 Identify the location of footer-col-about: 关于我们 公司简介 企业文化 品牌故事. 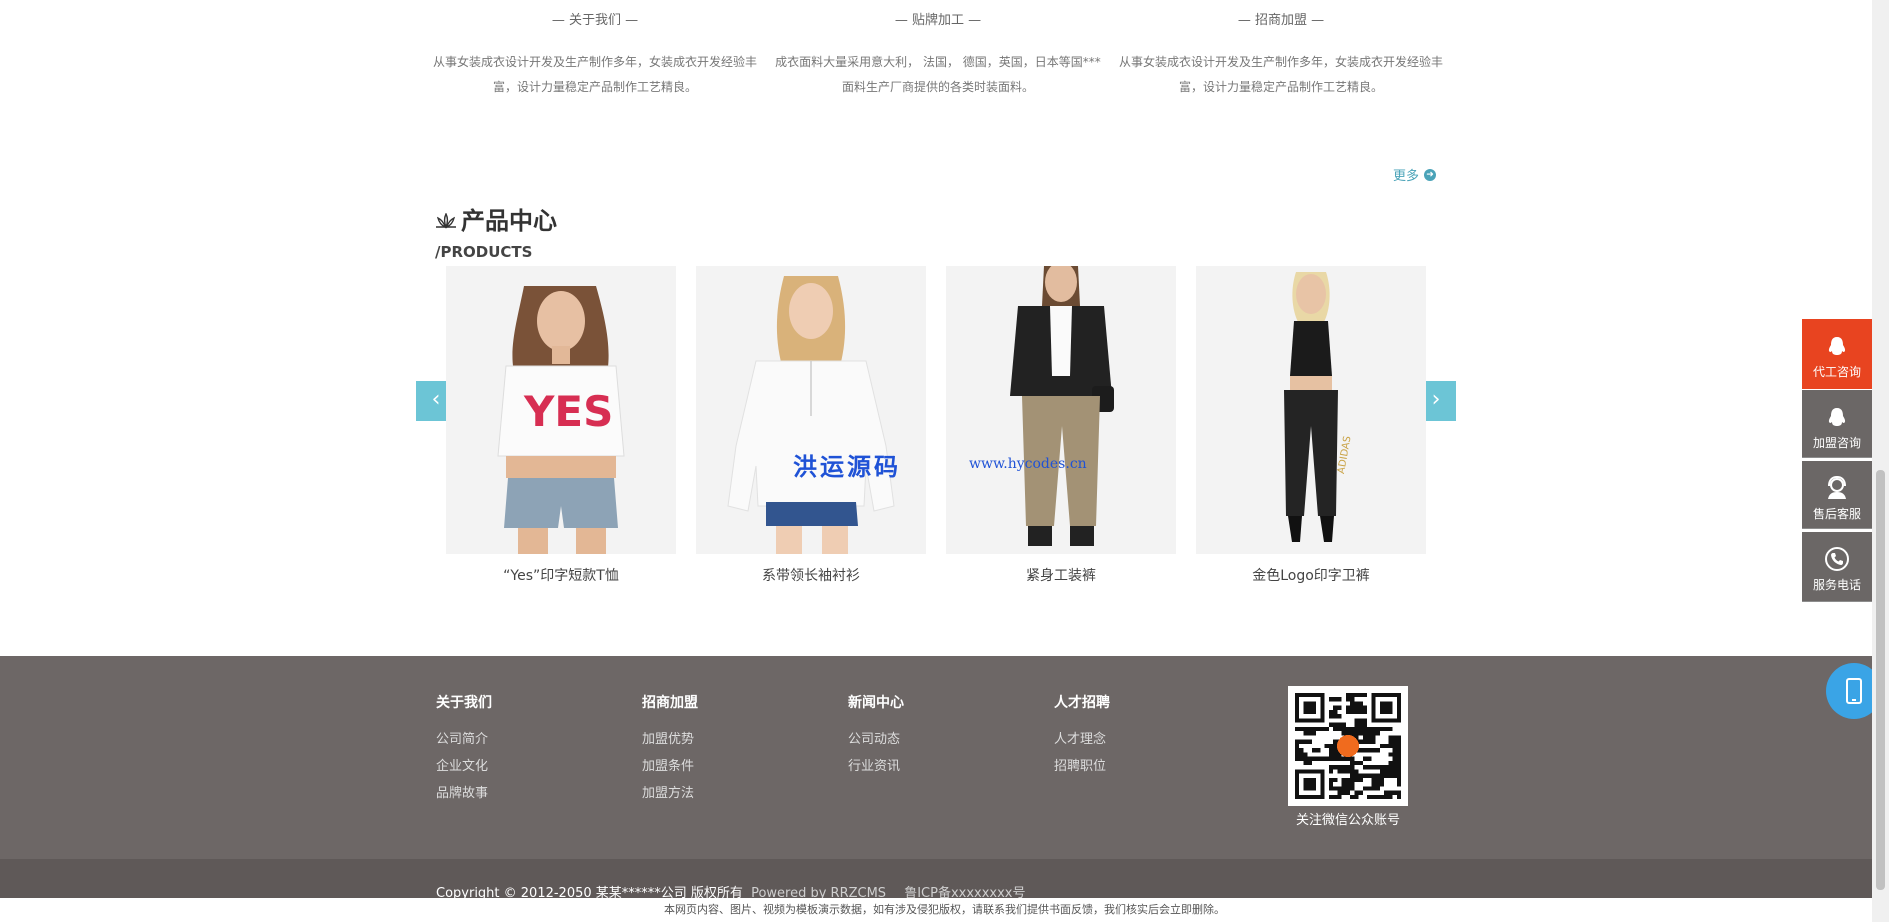
(464, 749).